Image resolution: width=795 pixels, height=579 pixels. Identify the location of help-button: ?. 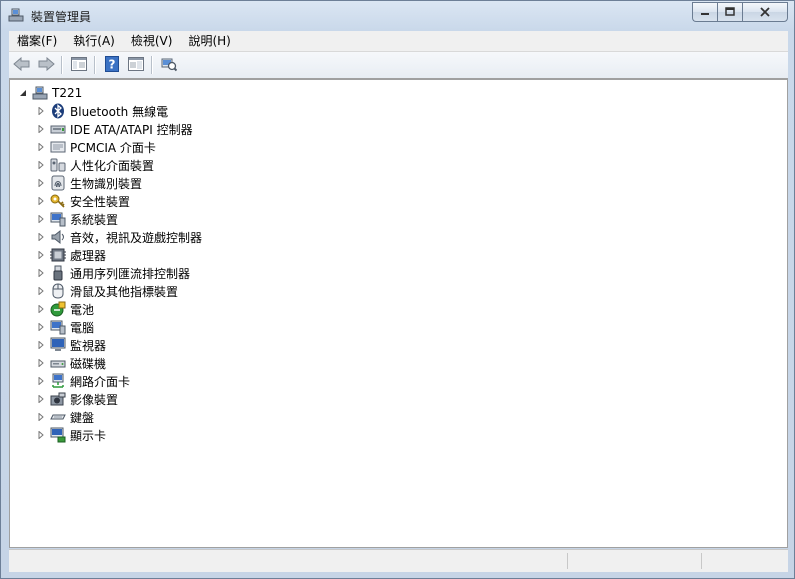
(112, 65).